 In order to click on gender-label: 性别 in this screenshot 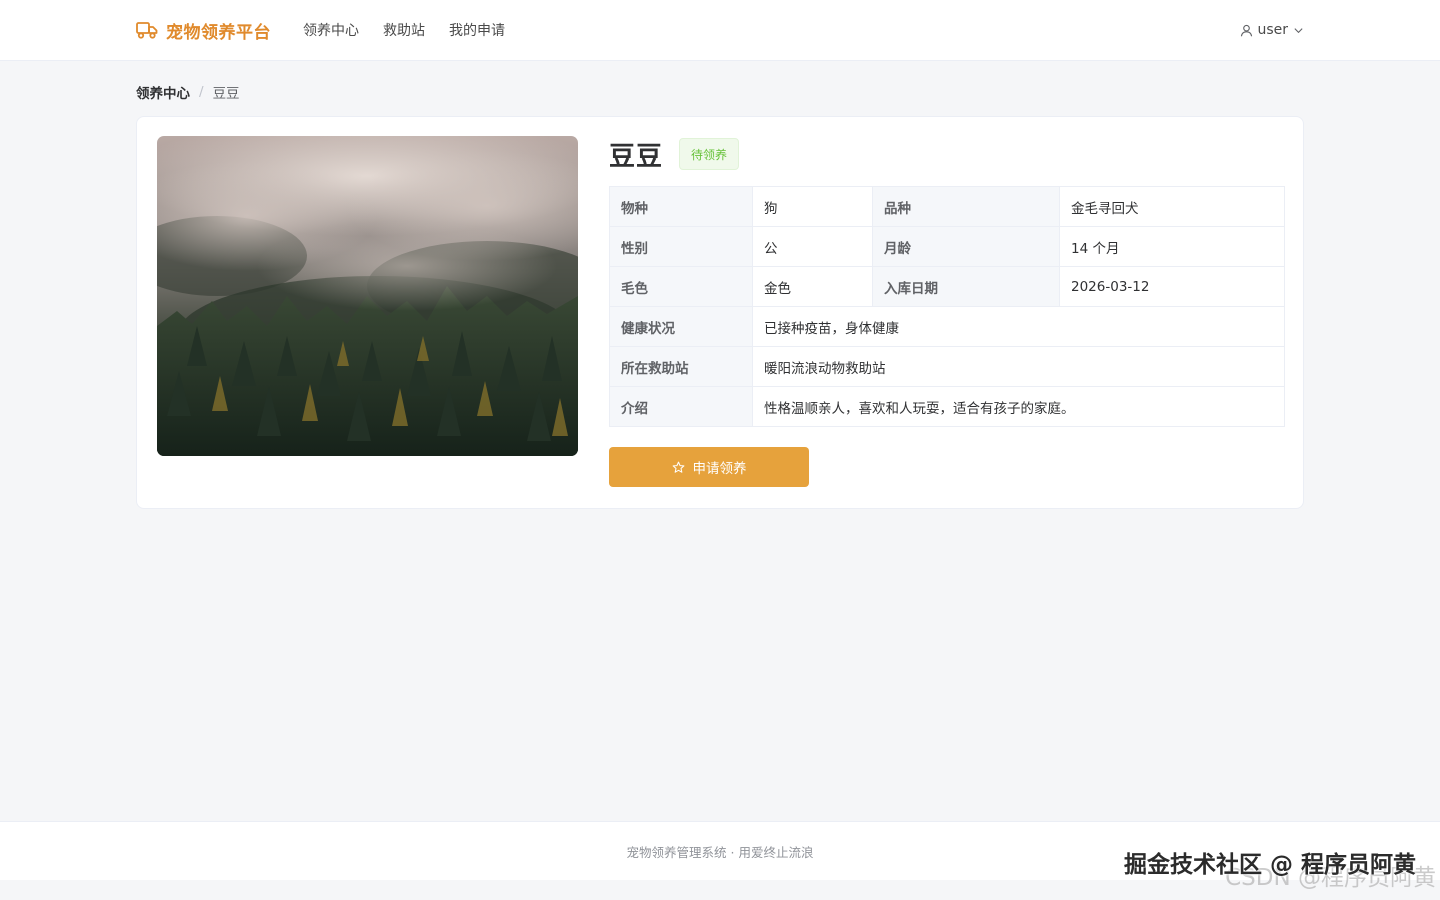, I will do `click(681, 246)`.